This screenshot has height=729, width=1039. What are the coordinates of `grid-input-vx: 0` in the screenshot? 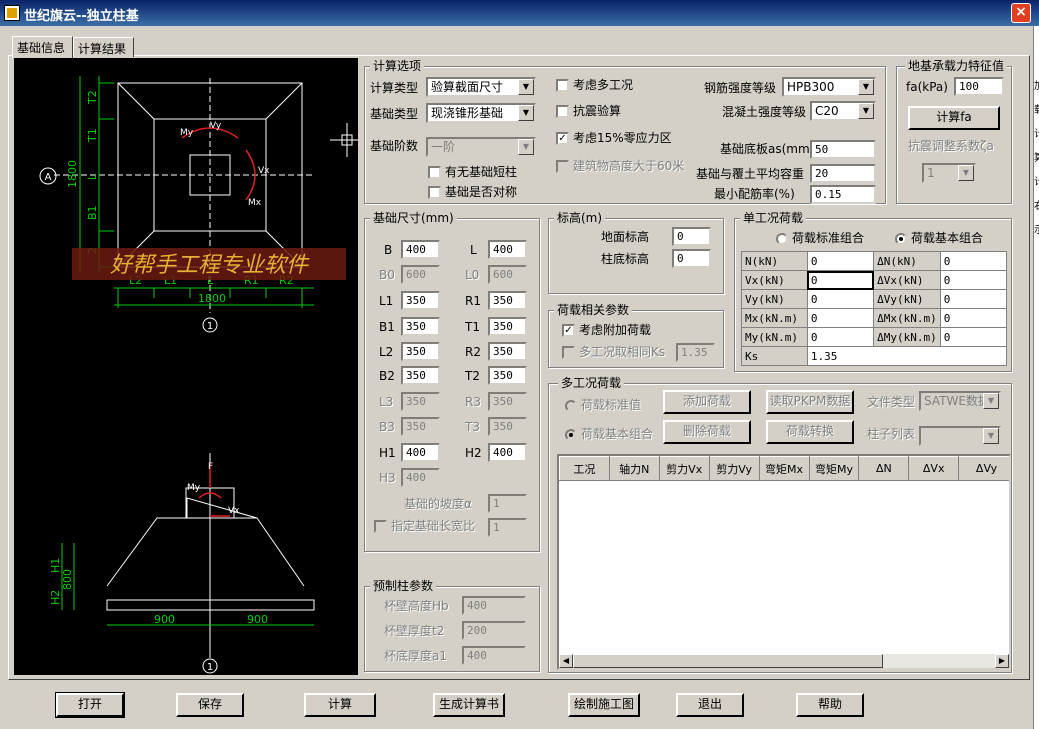 It's located at (840, 280).